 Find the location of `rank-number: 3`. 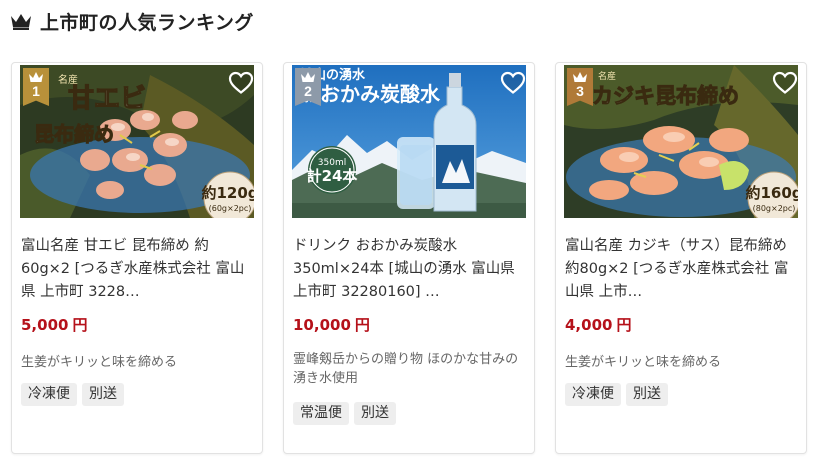

rank-number: 3 is located at coordinates (580, 91).